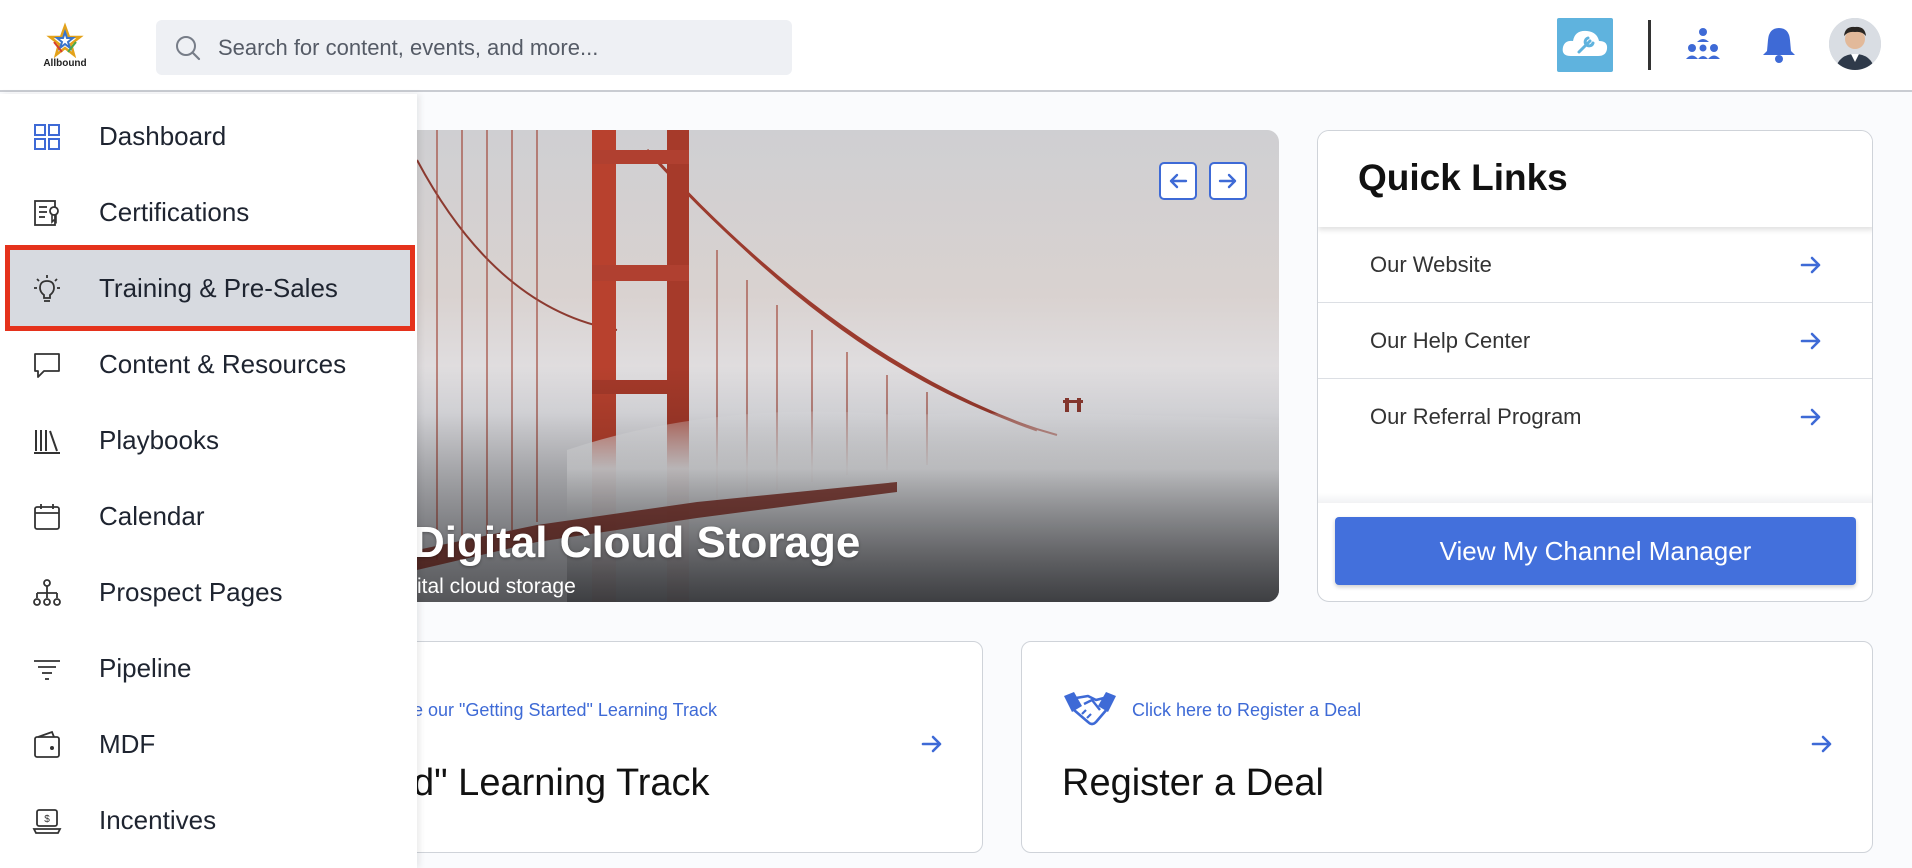 The image size is (1912, 868). I want to click on lightbulb-icon, so click(47, 288).